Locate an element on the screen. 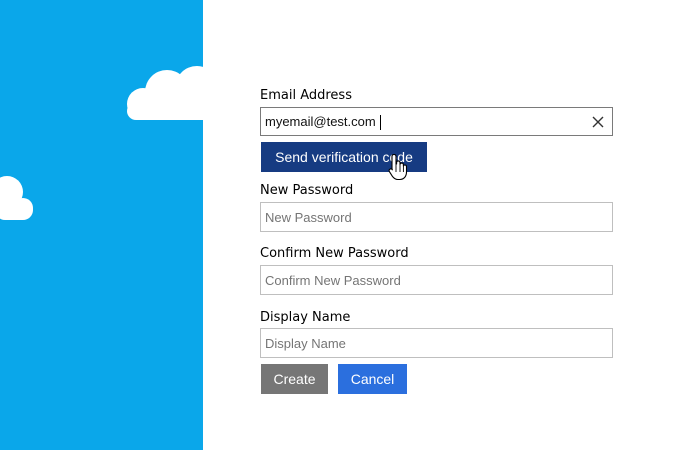 The height and width of the screenshot is (450, 679). email-label: Email Address is located at coordinates (306, 95).